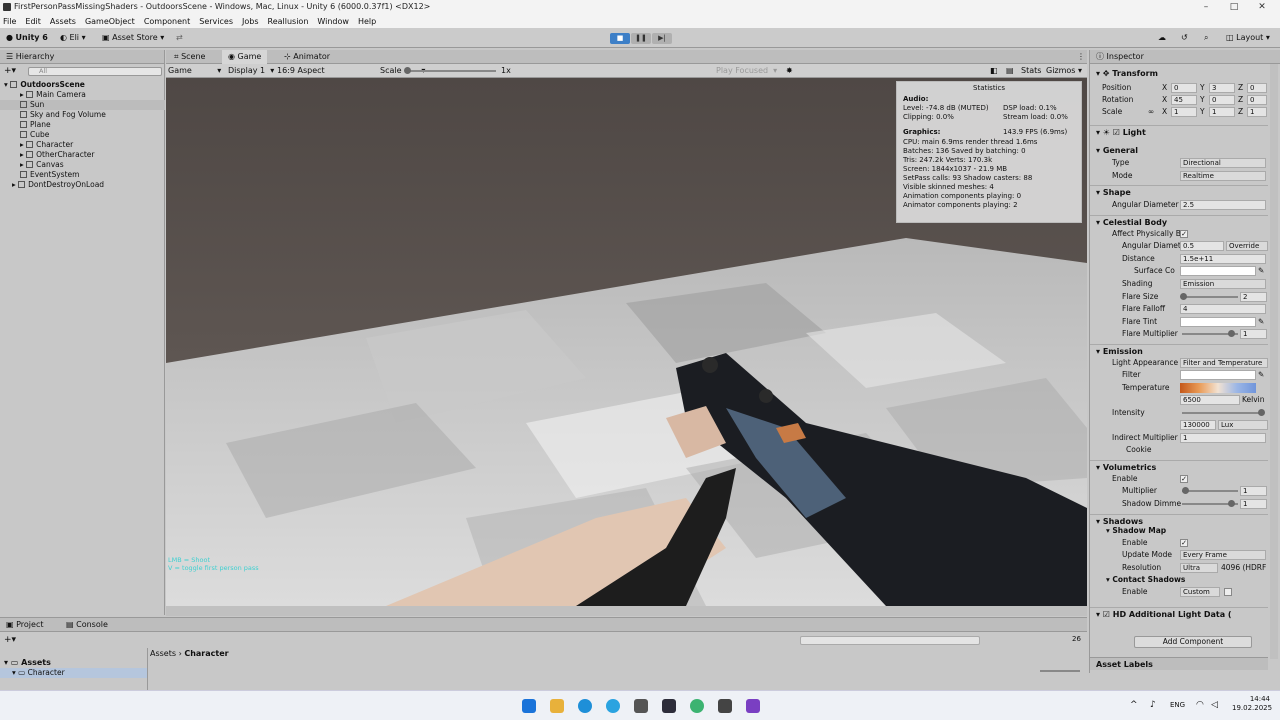  What do you see at coordinates (82, 85) in the screenshot?
I see `hierarchy-item: ▾ OutdoorsScene` at bounding box center [82, 85].